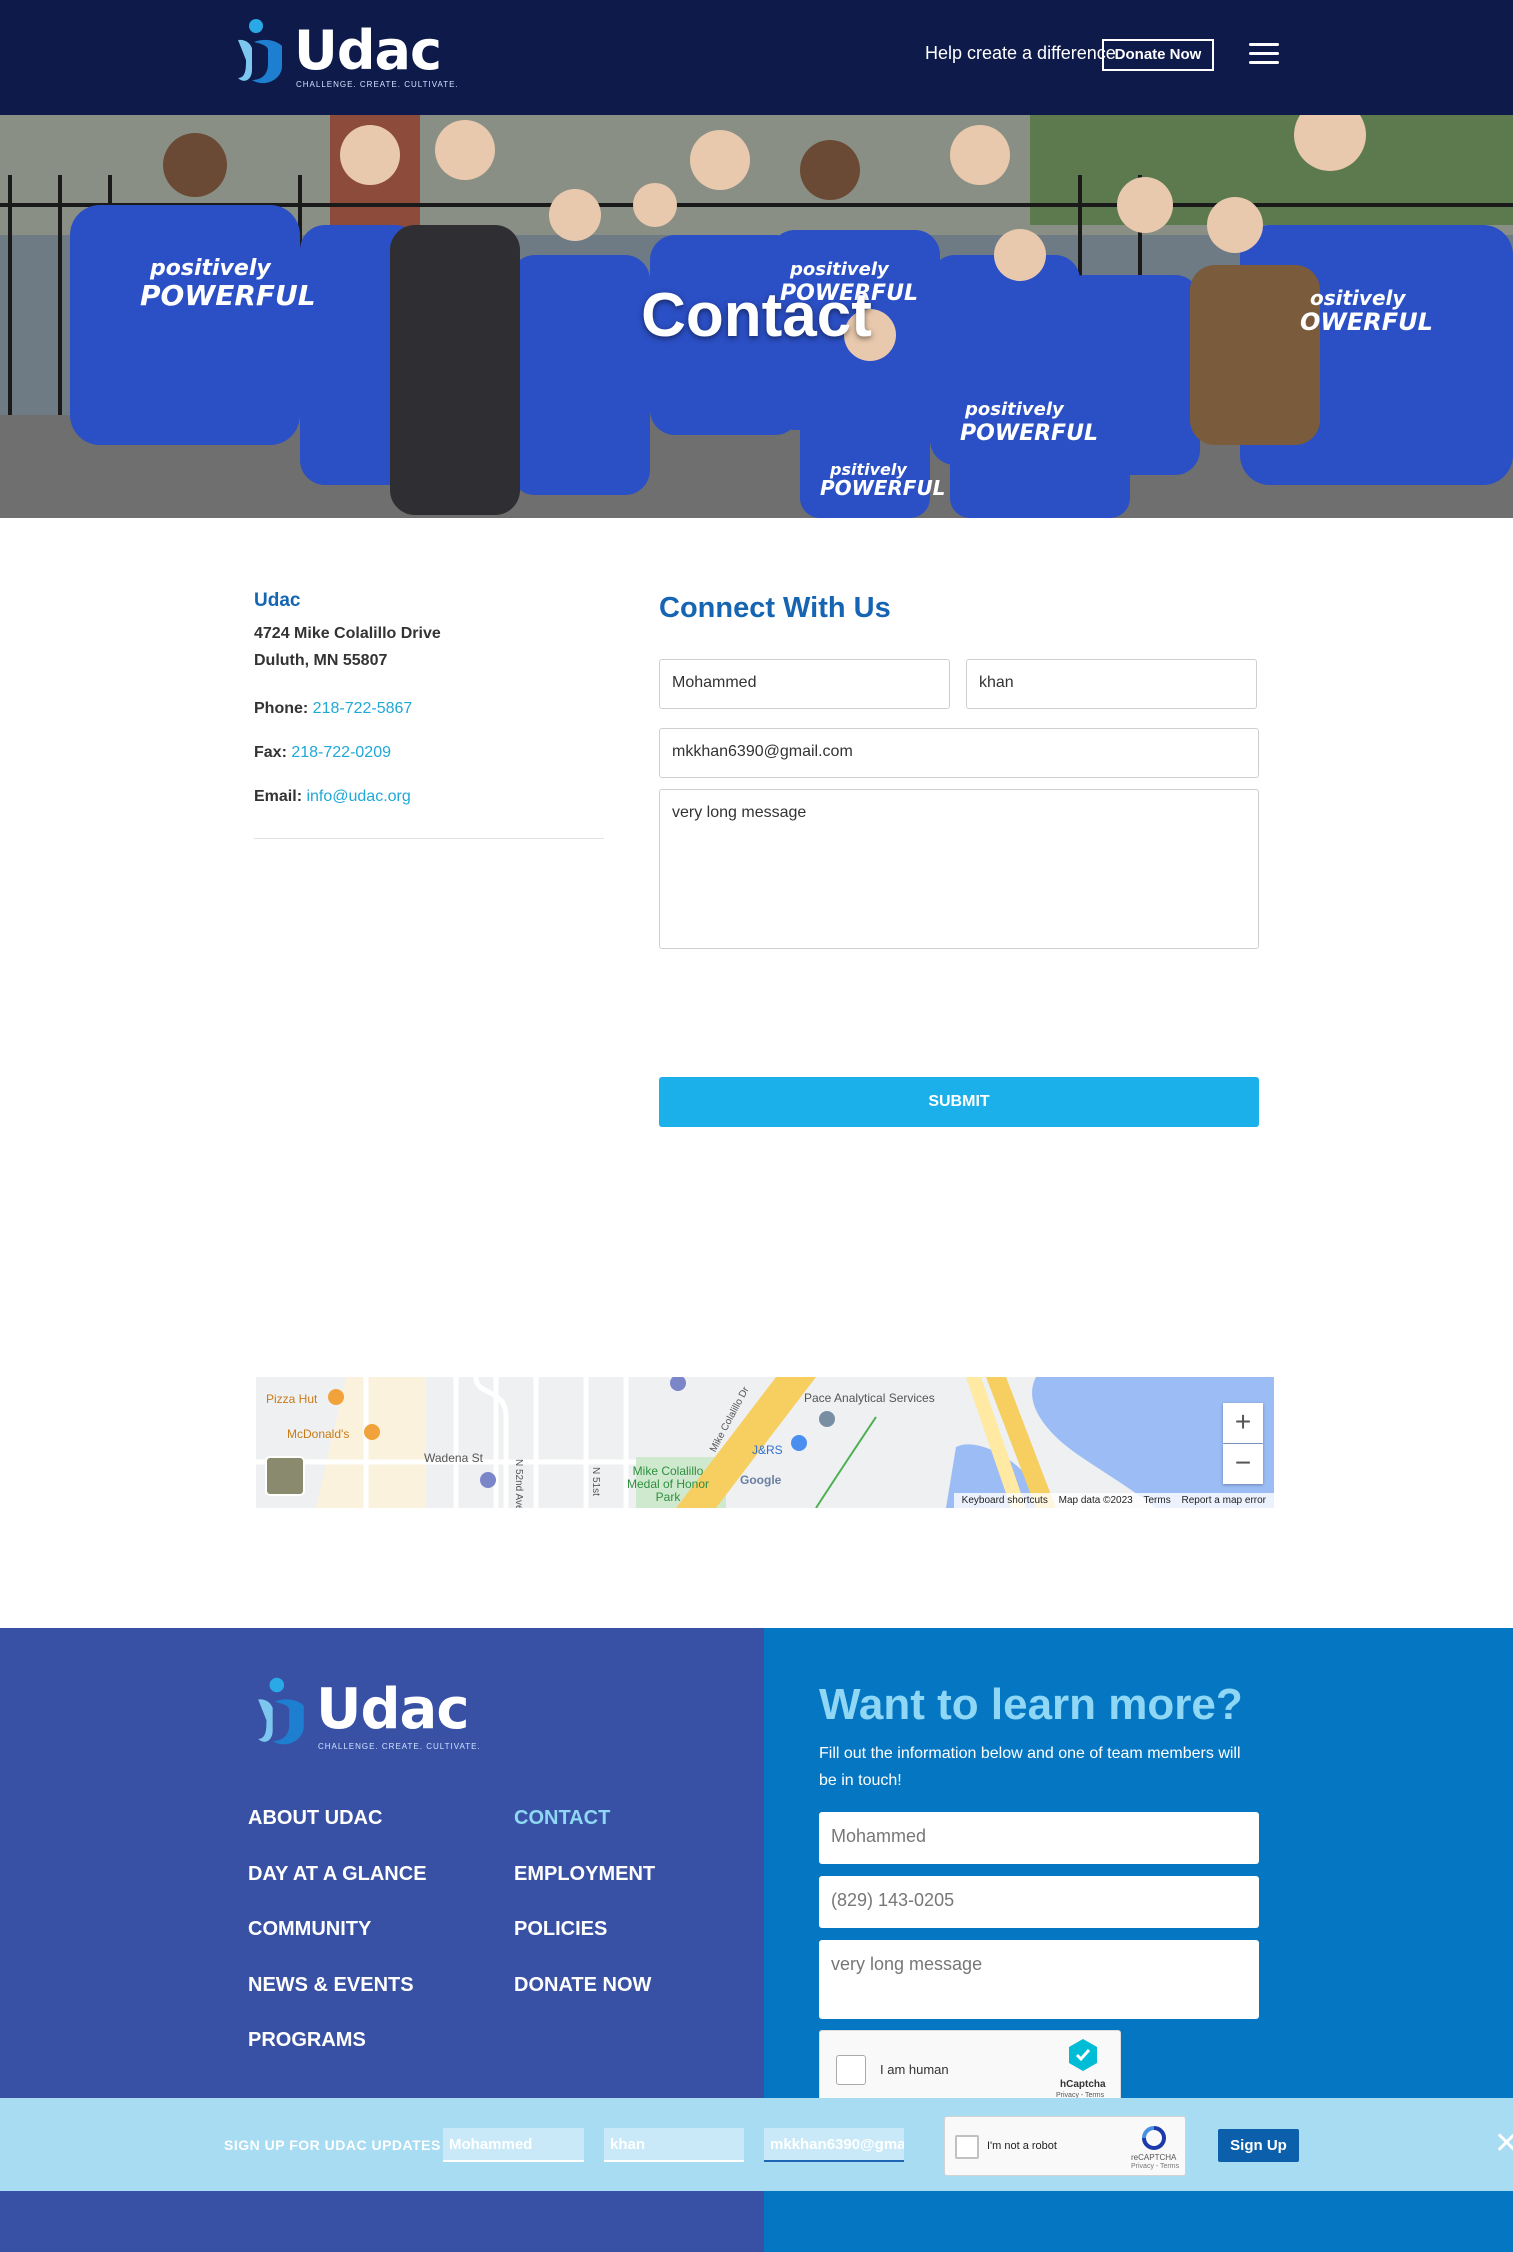  I want to click on map-label-jrs: J&RS, so click(767, 1450).